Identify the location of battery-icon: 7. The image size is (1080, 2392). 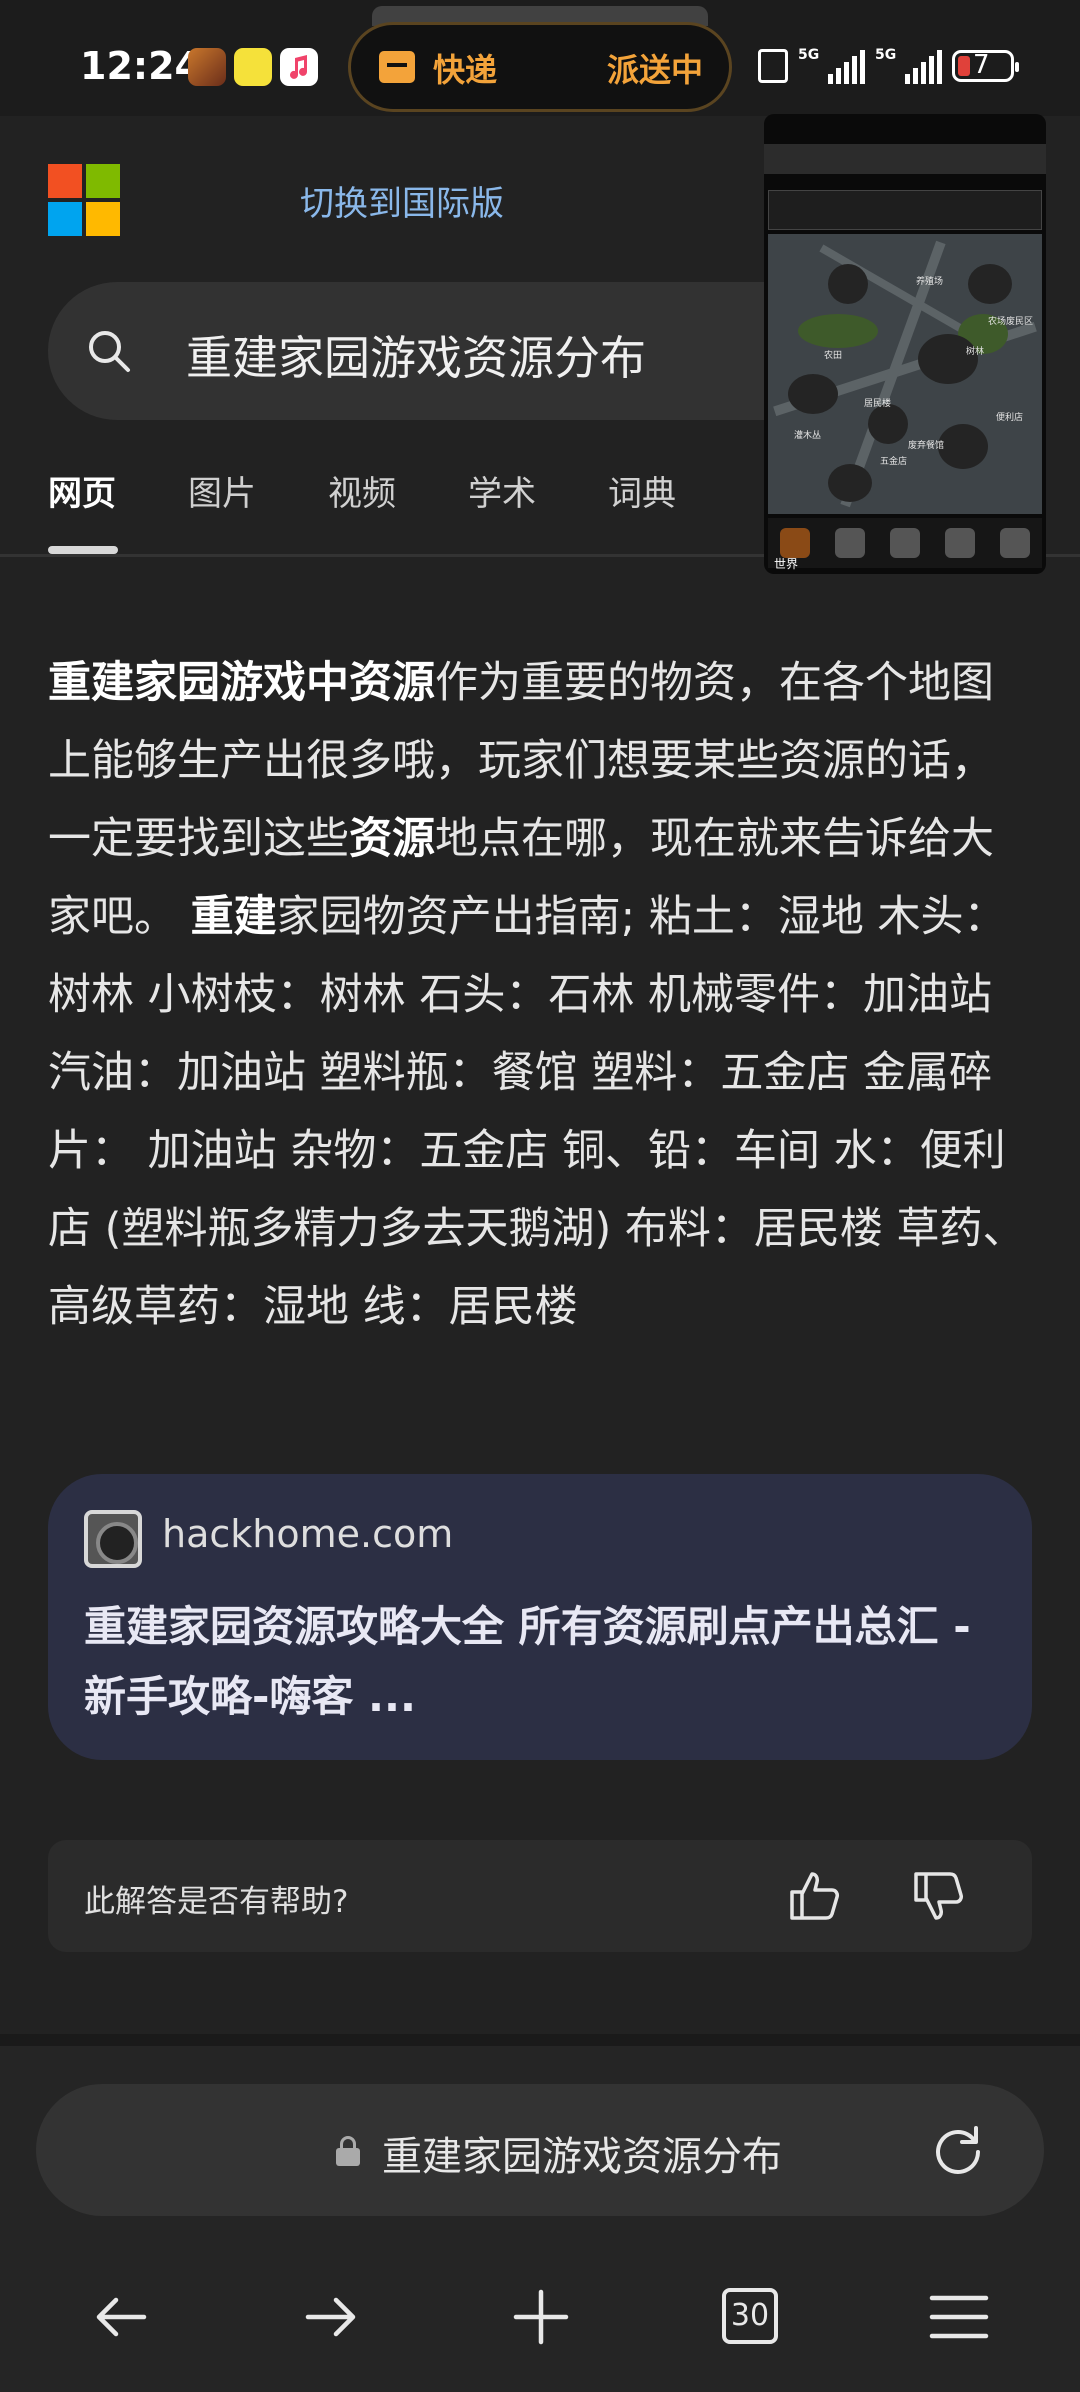
(985, 66).